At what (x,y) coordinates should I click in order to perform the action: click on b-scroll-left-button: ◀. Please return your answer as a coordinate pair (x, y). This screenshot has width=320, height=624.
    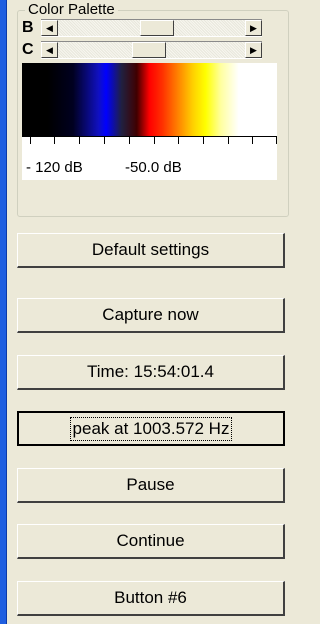
    Looking at the image, I should click on (49, 28).